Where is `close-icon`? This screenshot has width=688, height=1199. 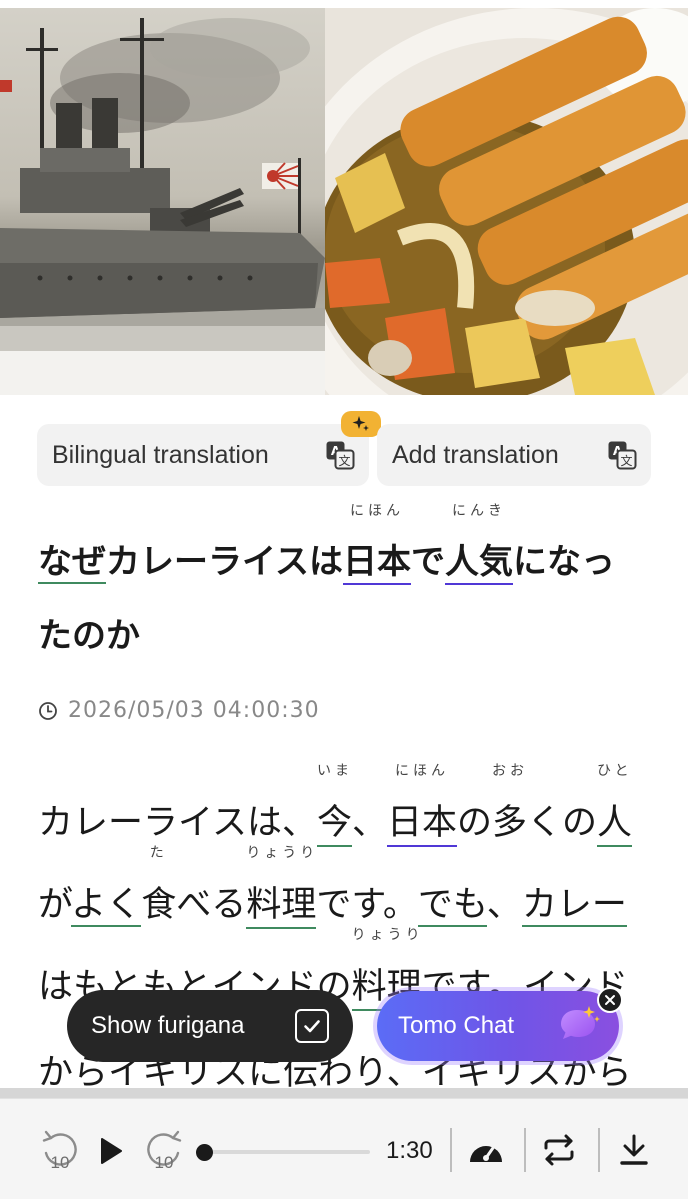 close-icon is located at coordinates (610, 1000).